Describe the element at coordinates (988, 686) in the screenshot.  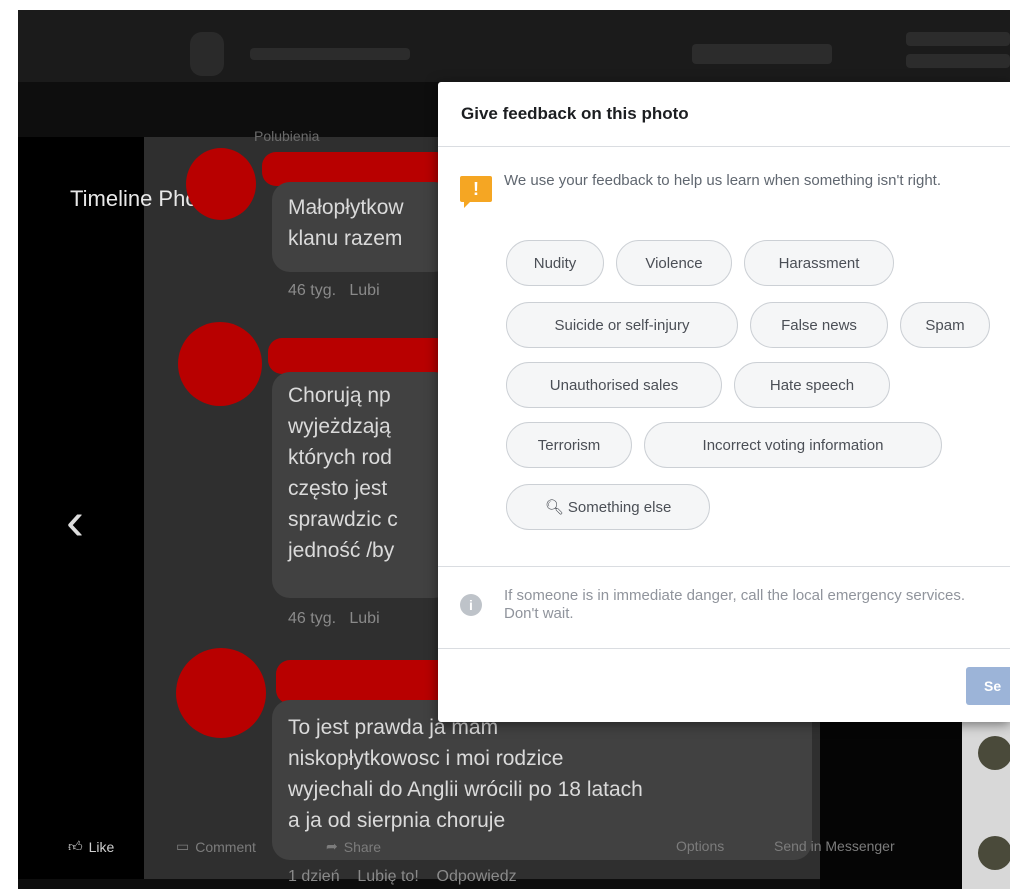
I see `send-button: Se` at that location.